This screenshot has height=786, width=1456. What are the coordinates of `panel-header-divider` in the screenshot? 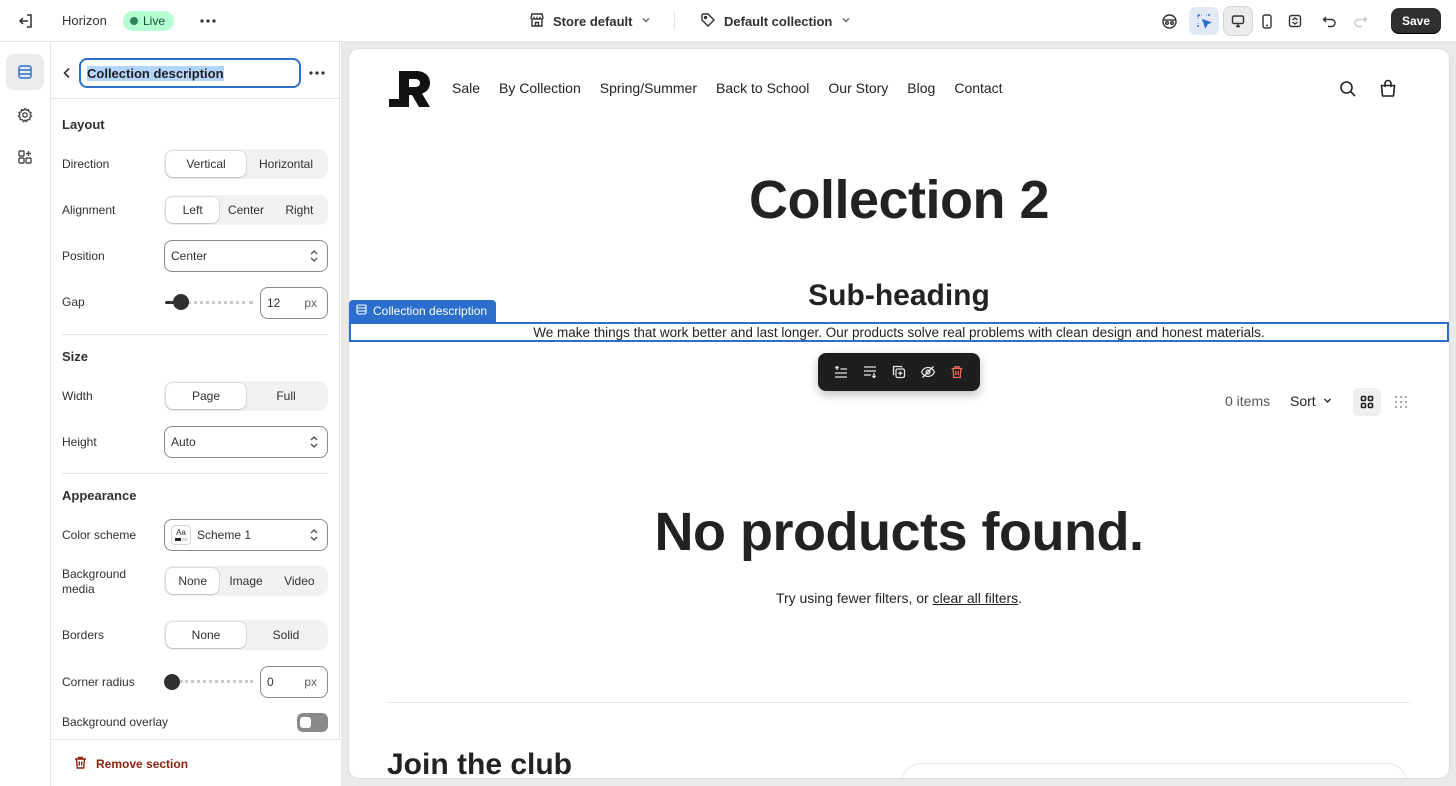 It's located at (195, 98).